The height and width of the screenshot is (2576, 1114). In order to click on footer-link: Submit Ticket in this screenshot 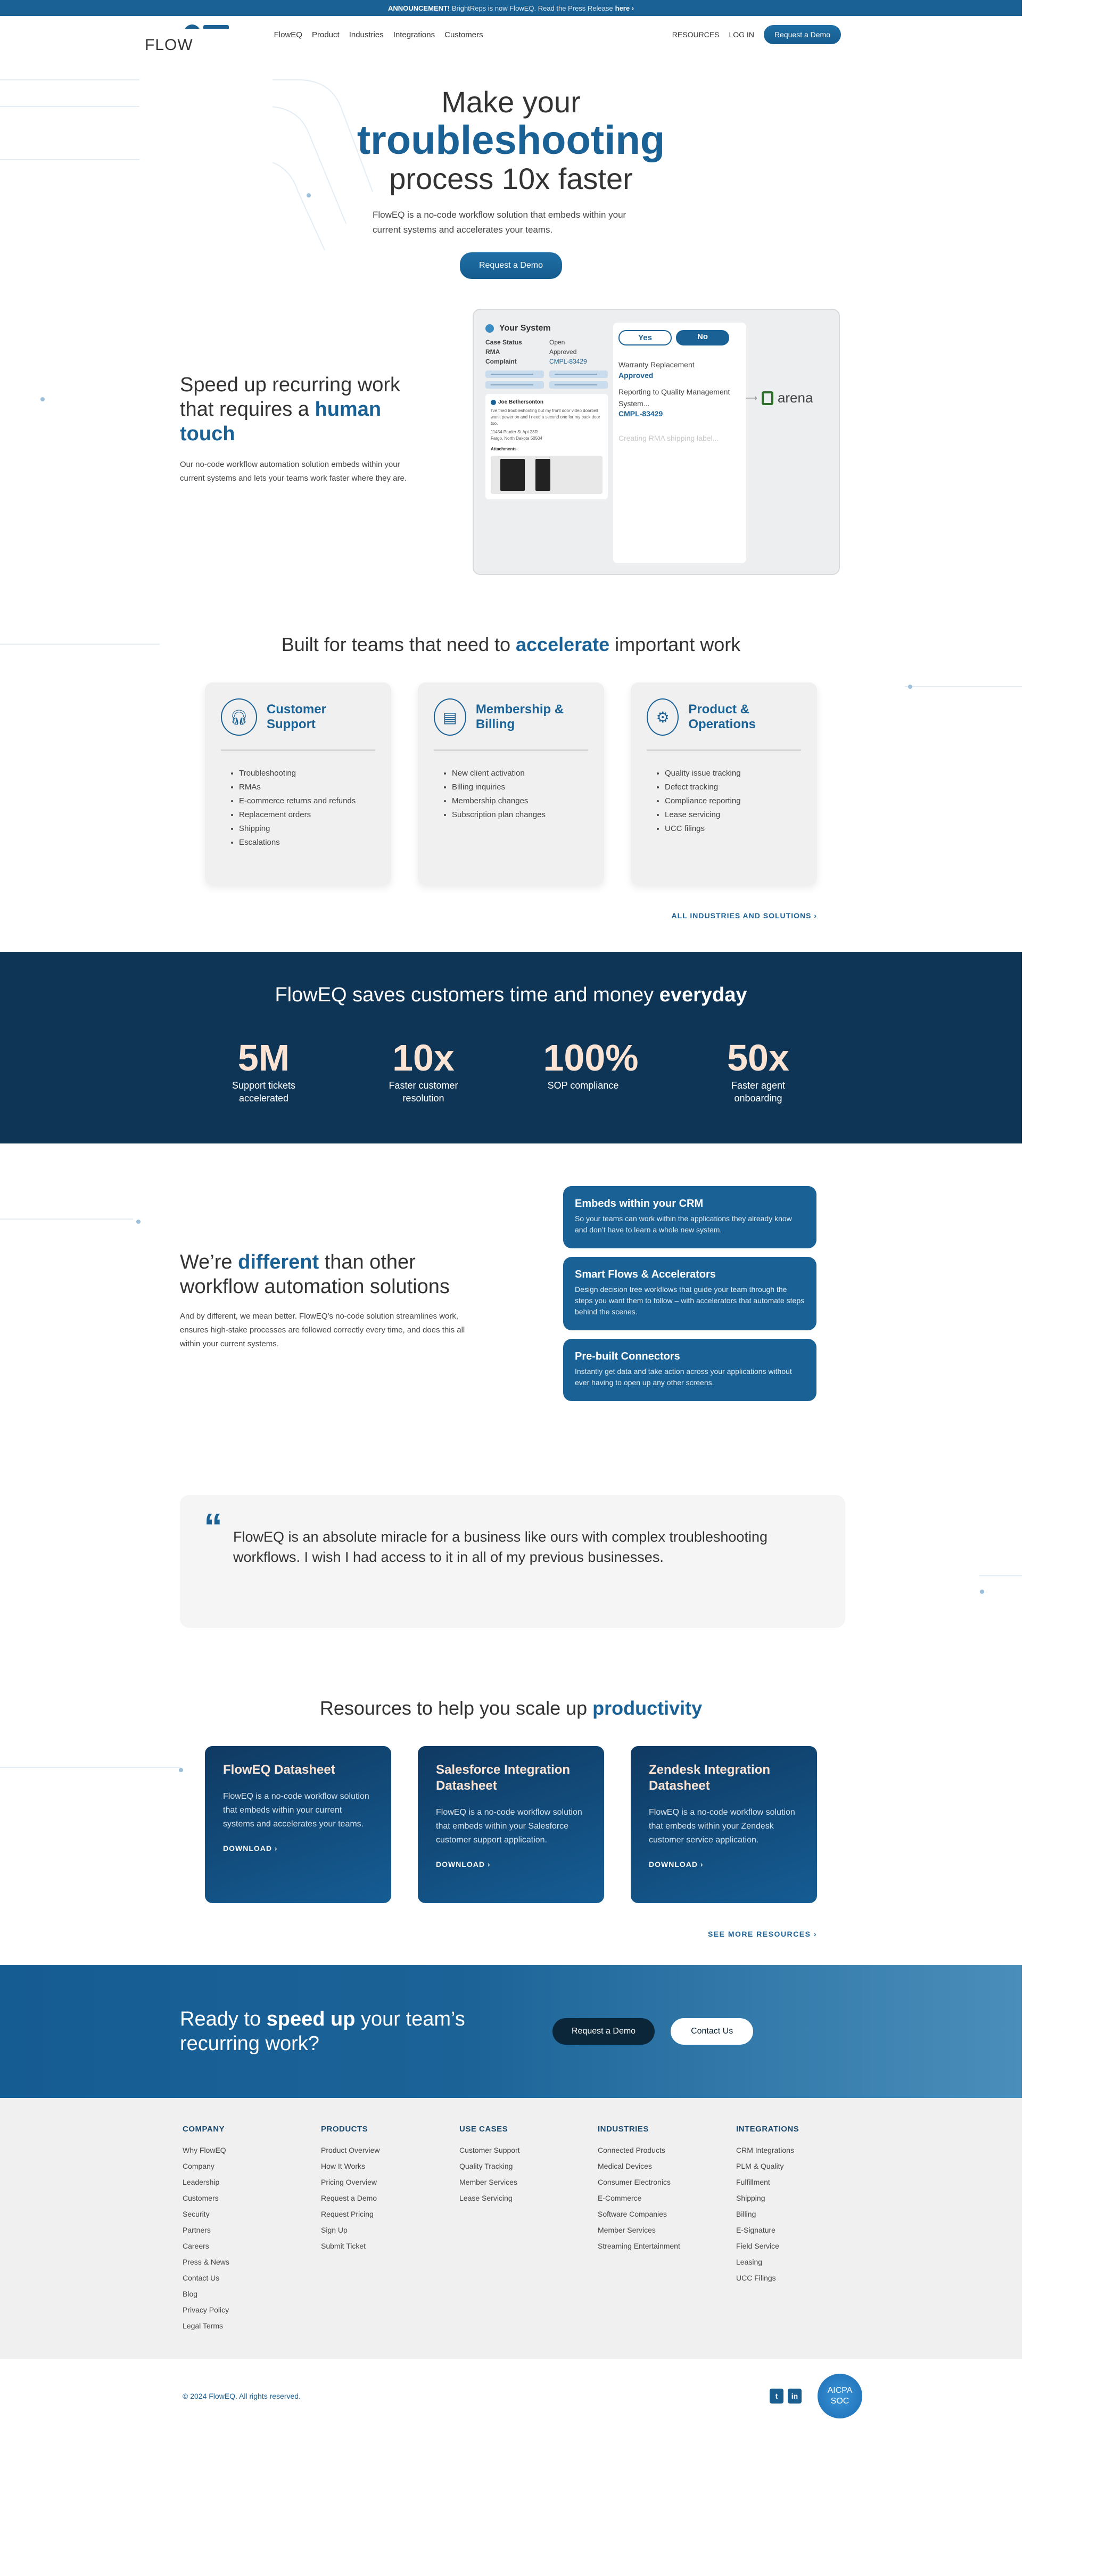, I will do `click(390, 2246)`.